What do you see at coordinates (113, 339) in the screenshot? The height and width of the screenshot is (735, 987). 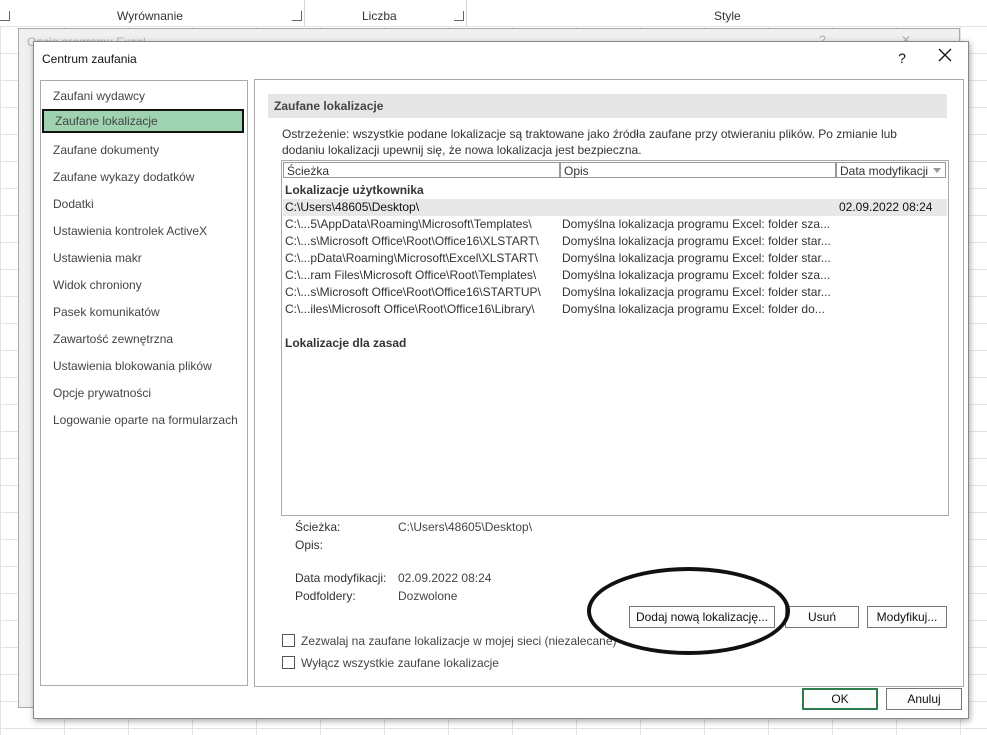 I see `sidebar-item-label: Zawartość zewnętrzna` at bounding box center [113, 339].